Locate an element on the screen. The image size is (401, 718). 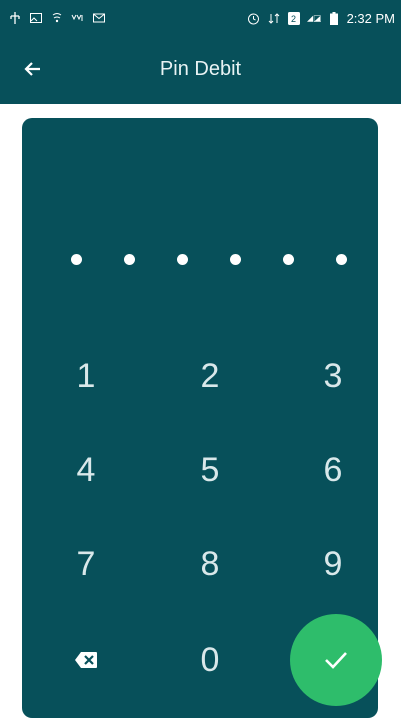
usb-icon is located at coordinates (15, 18).